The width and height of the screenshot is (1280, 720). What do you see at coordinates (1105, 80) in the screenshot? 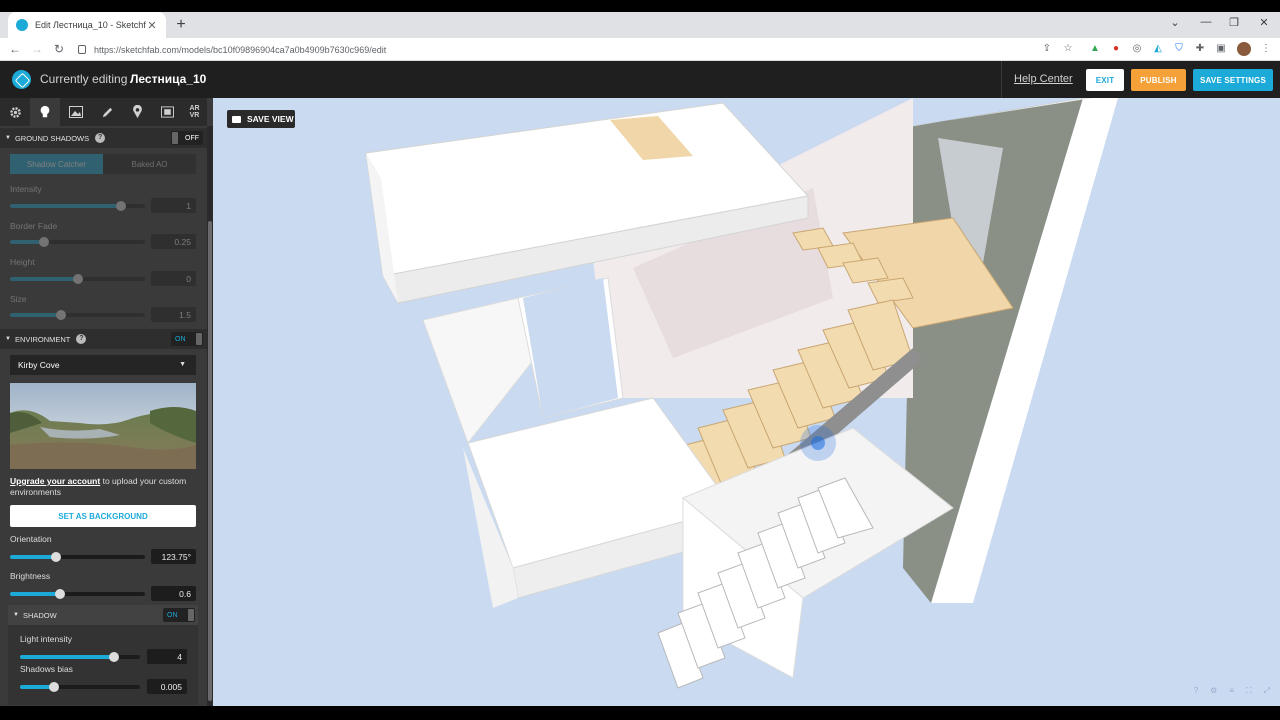
I see `exit-button: EXIT` at bounding box center [1105, 80].